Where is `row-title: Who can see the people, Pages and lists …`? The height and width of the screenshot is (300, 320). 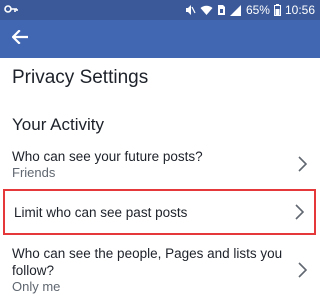 row-title: Who can see the people, Pages and lists … is located at coordinates (147, 262).